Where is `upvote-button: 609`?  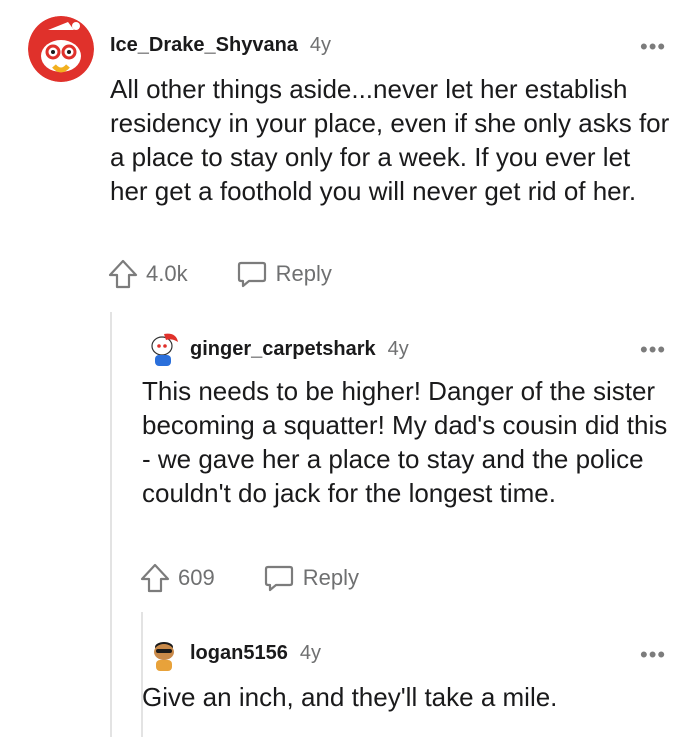
upvote-button: 609 is located at coordinates (177, 578).